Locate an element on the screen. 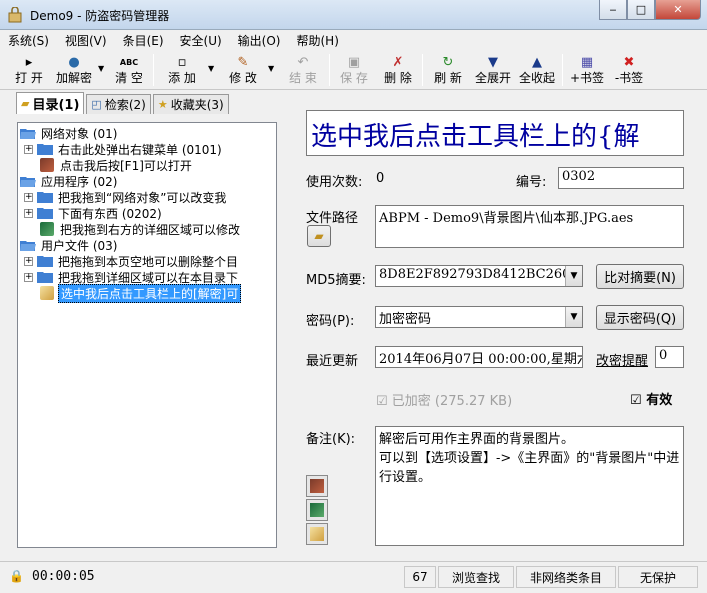  entry-title-field: 选中我后点击工具栏上的{解 is located at coordinates (495, 133).